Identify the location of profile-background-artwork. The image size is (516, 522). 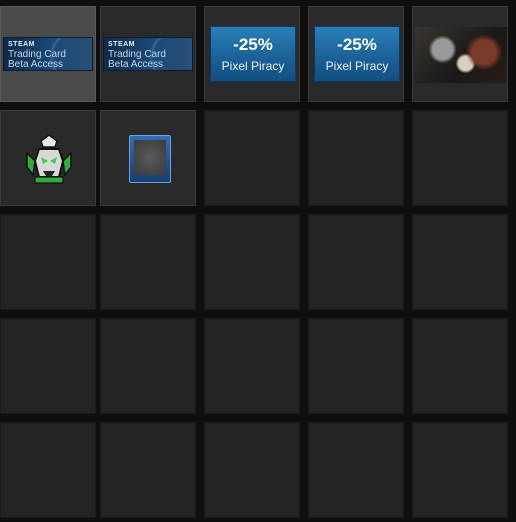
(461, 55).